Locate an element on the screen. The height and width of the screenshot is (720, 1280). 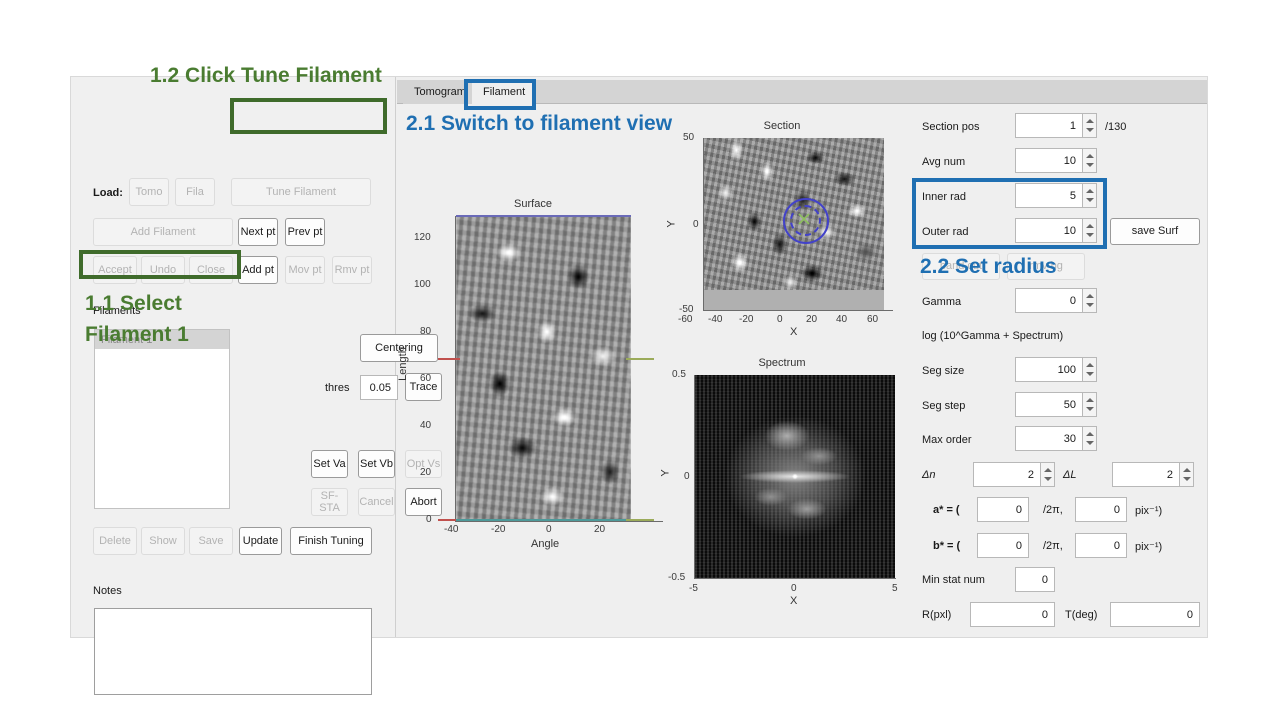
center-cross-icon is located at coordinates (804, 219).